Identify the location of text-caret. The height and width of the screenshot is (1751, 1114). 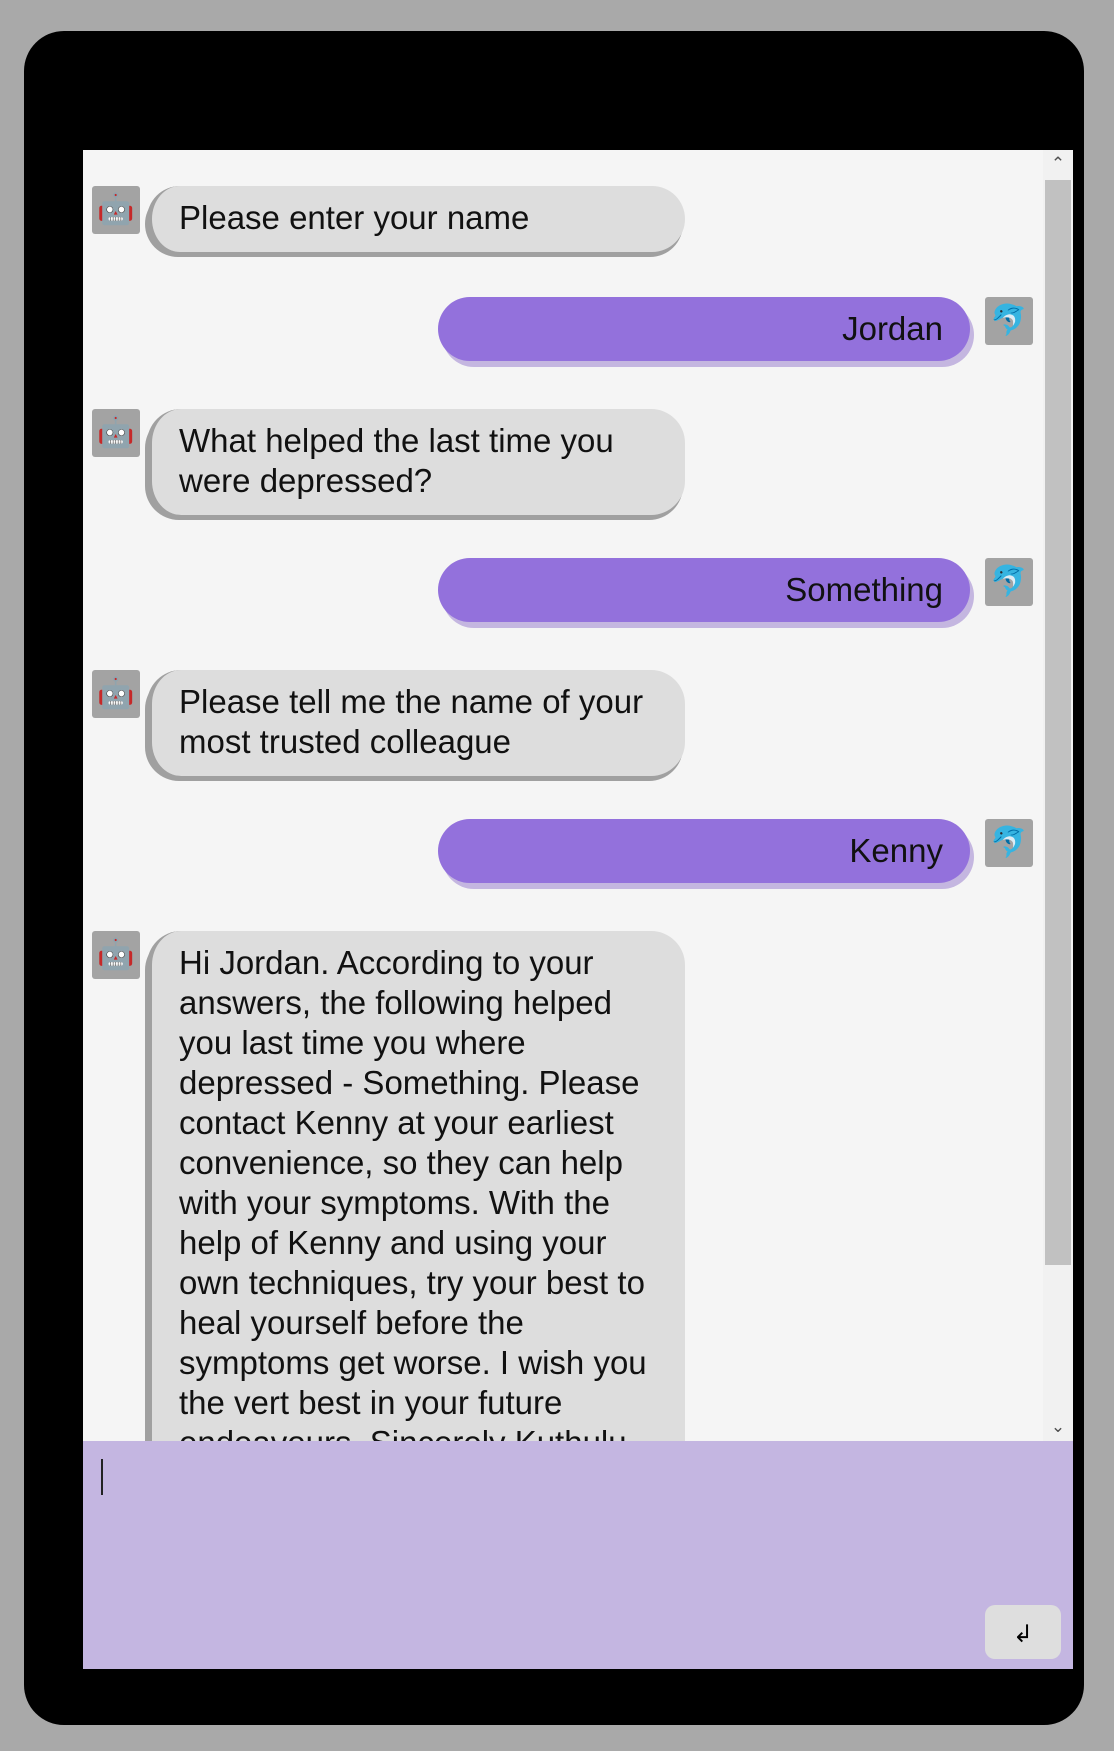
(102, 1477).